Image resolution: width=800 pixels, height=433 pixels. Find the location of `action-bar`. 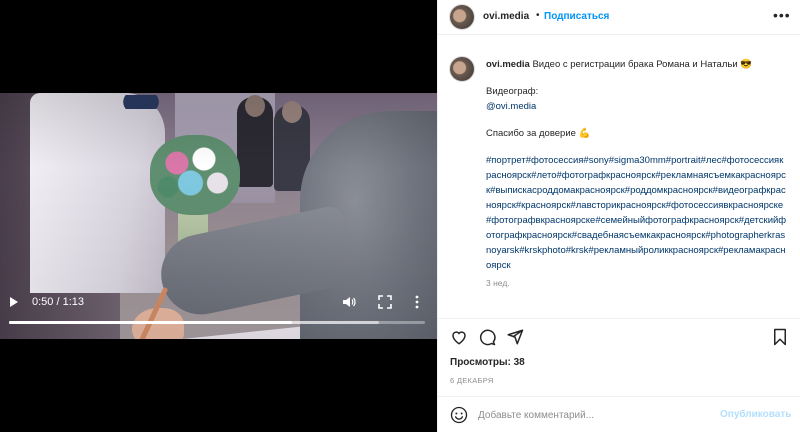

action-bar is located at coordinates (619, 335).